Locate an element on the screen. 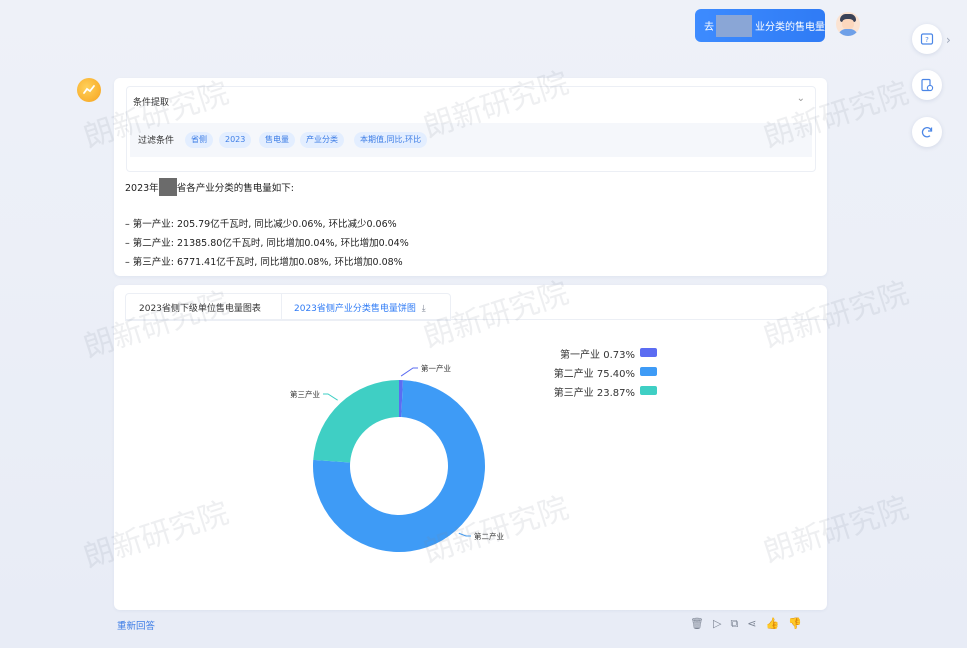 This screenshot has height=648, width=967. copy-icon: ⧉ is located at coordinates (734, 624).